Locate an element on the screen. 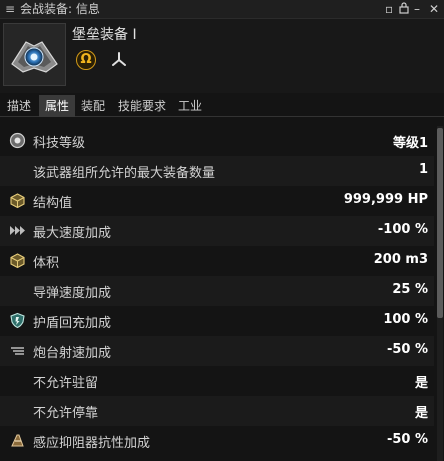 This screenshot has width=444, height=461. attribute-row: 不允许驻留 是 is located at coordinates (217, 381).